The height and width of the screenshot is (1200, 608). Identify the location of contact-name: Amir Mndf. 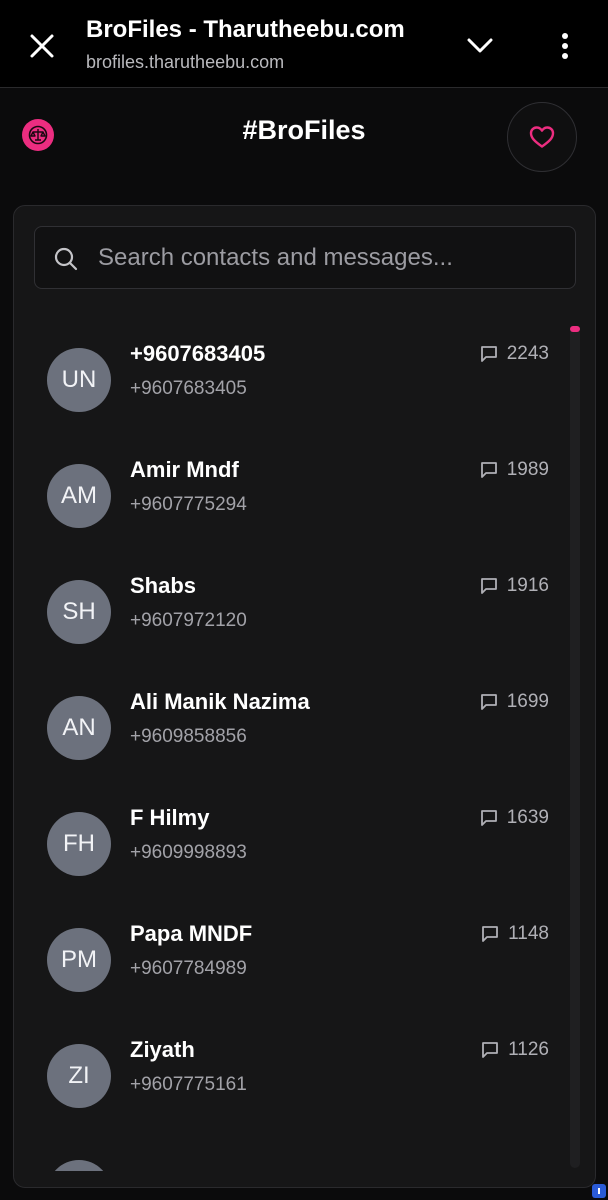
(184, 469).